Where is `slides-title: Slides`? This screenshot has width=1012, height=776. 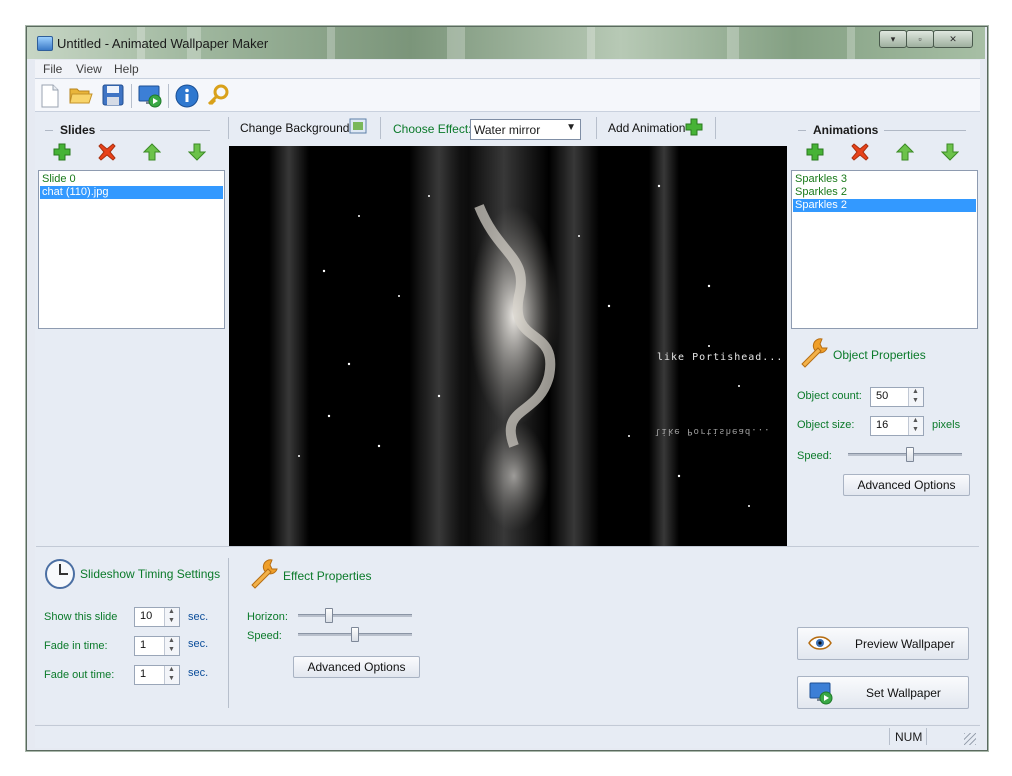 slides-title: Slides is located at coordinates (78, 130).